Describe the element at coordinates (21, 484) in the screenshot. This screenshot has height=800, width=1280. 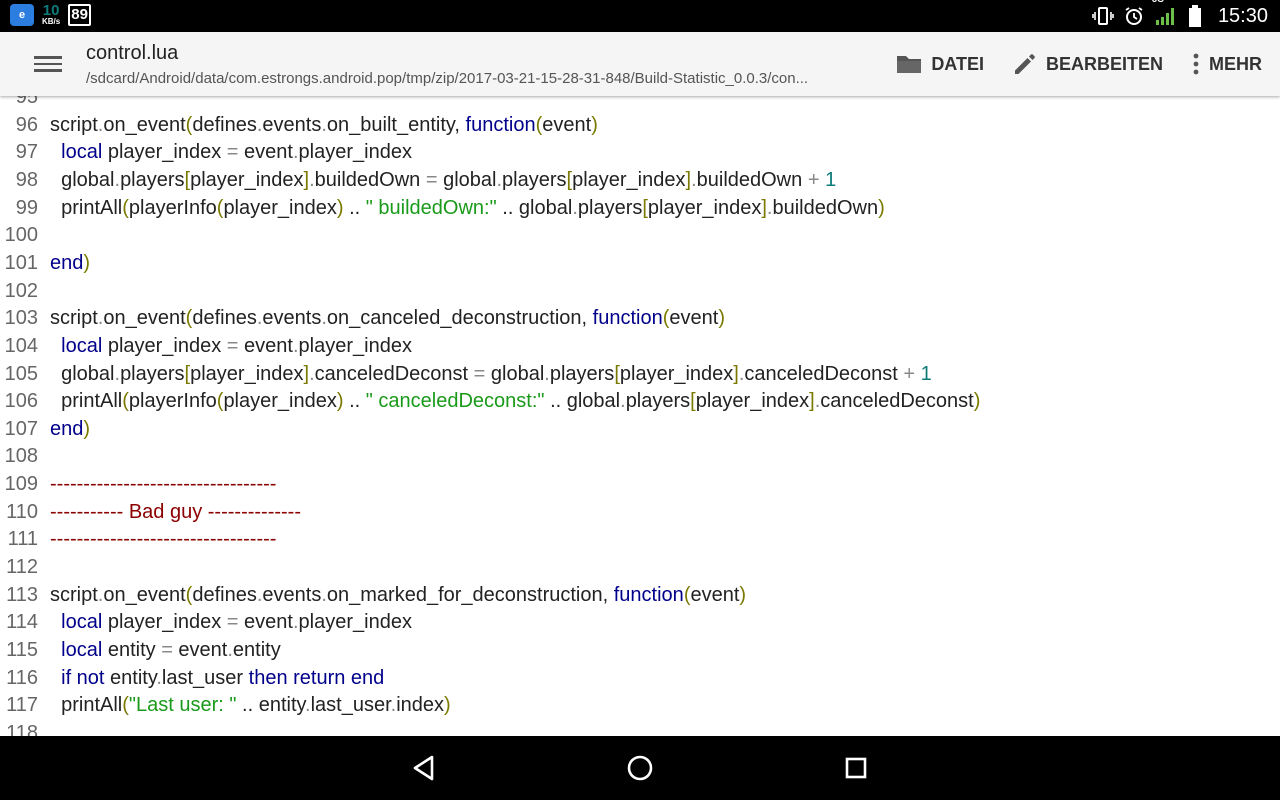
I see `line-number: 109` at that location.